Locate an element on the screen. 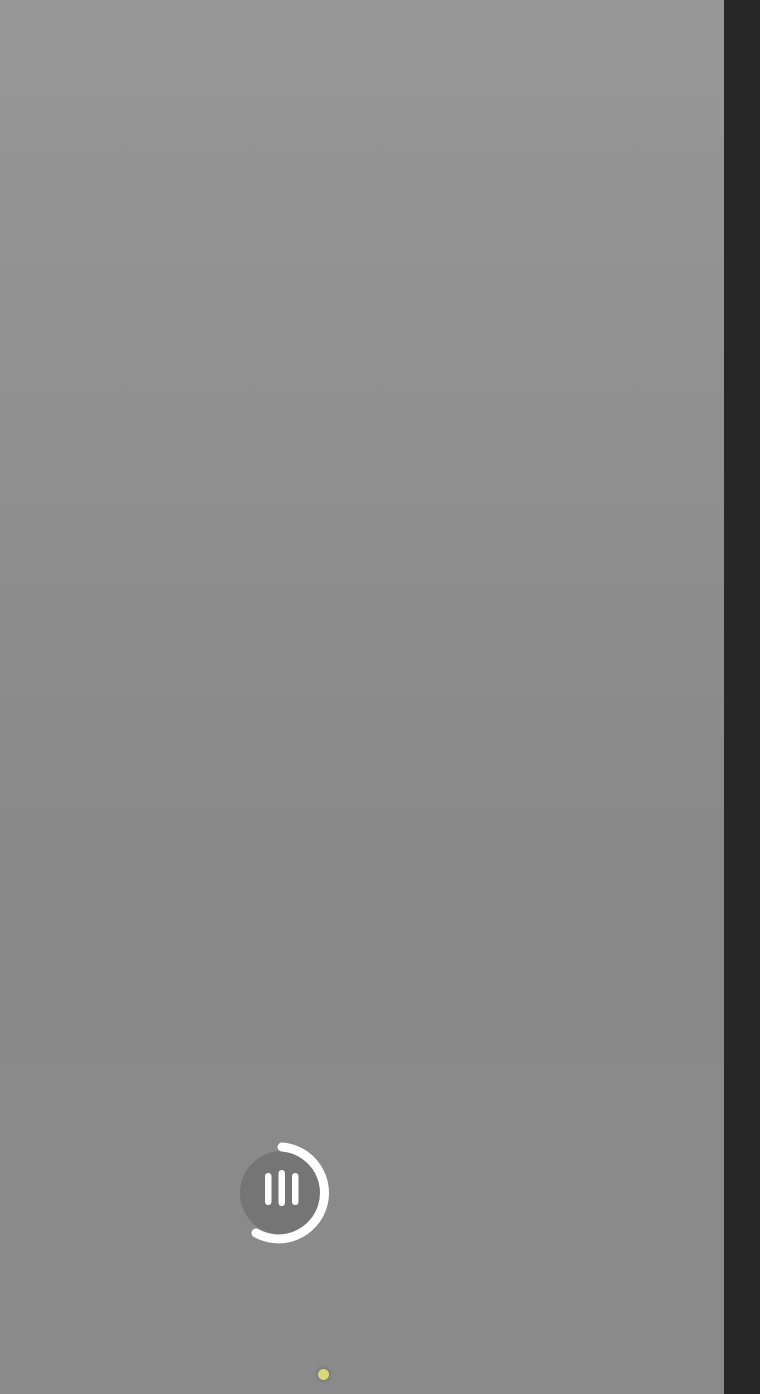 The height and width of the screenshot is (1394, 760). properties-tab-strip is located at coordinates (742, 697).